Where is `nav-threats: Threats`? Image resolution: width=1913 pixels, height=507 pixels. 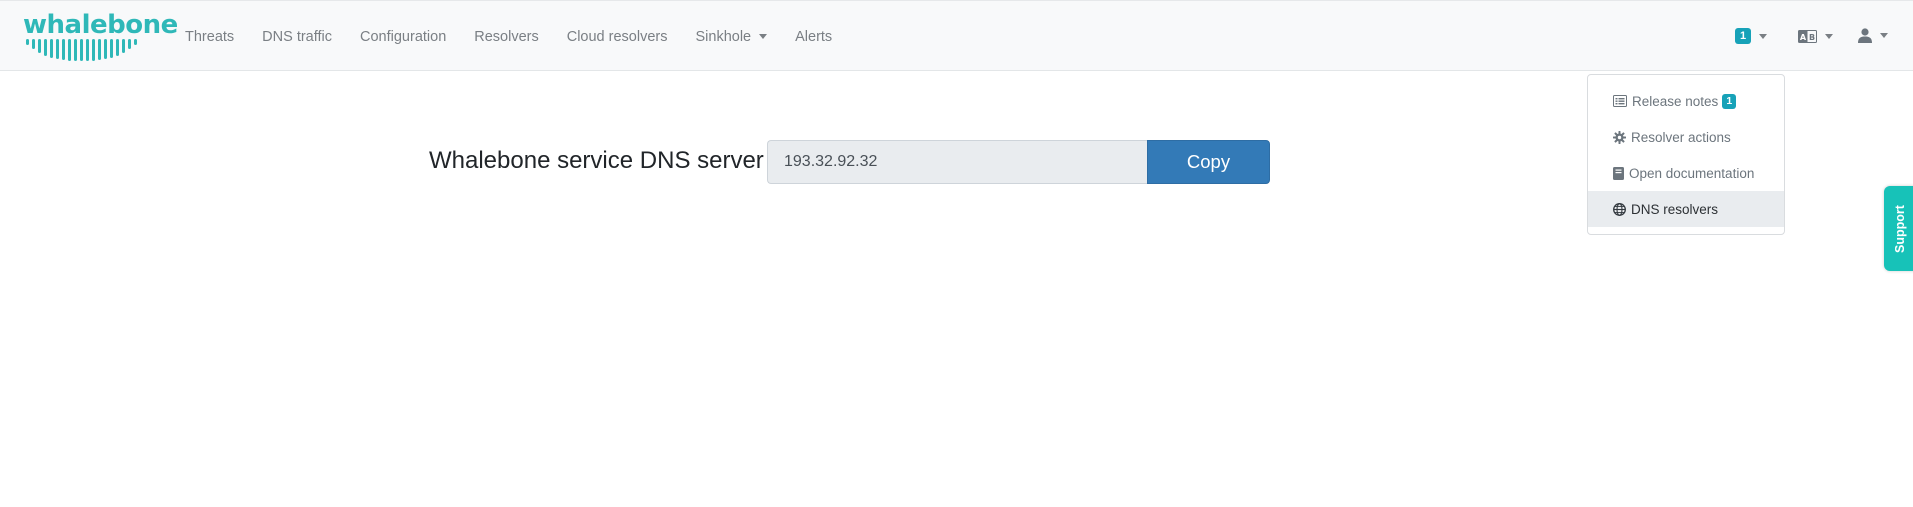 nav-threats: Threats is located at coordinates (209, 37).